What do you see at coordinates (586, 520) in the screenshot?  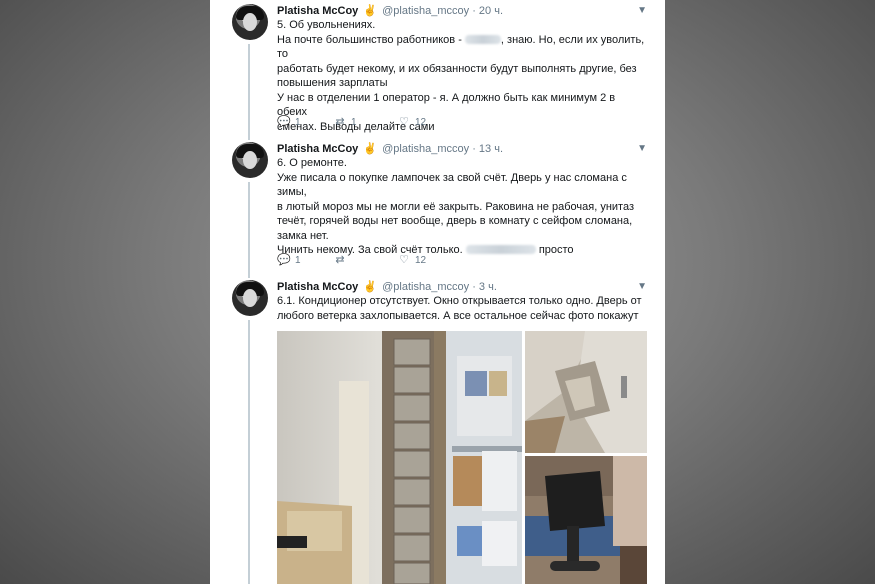 I see `photo-broken-chair` at bounding box center [586, 520].